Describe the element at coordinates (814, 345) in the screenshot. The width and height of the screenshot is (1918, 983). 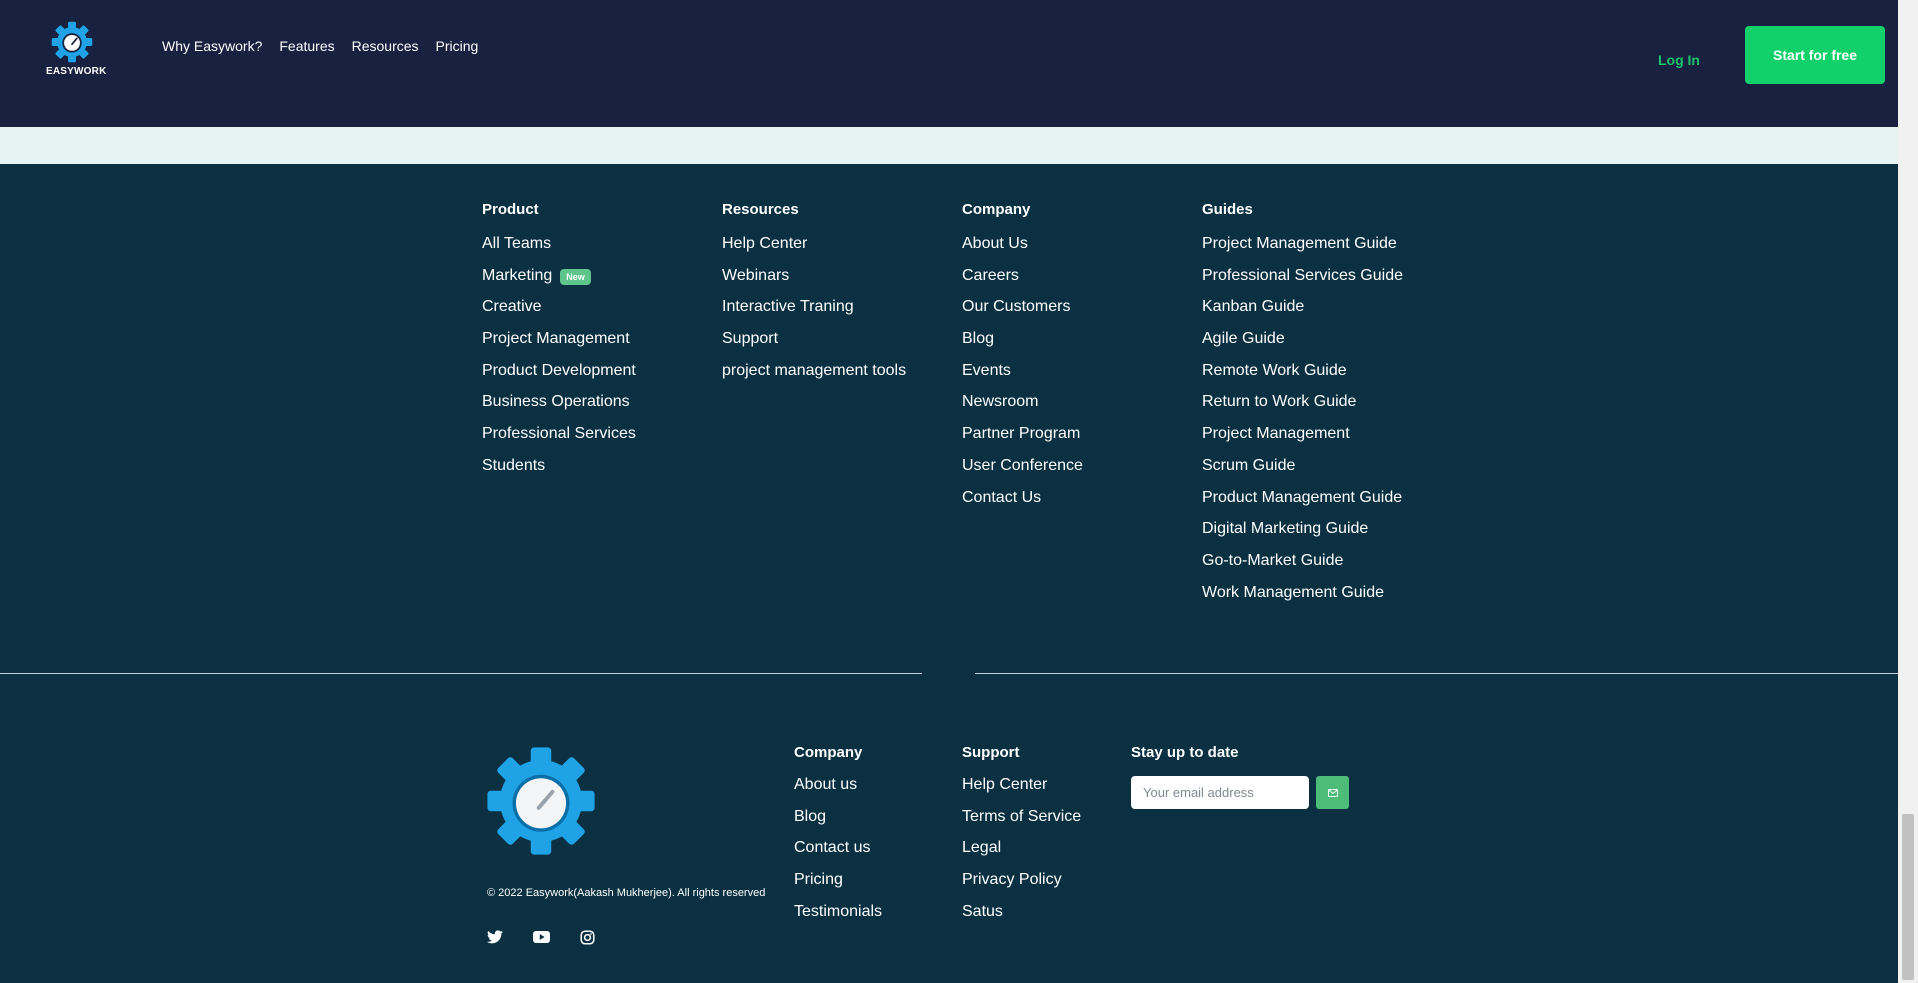
I see `footer-link: Support` at that location.